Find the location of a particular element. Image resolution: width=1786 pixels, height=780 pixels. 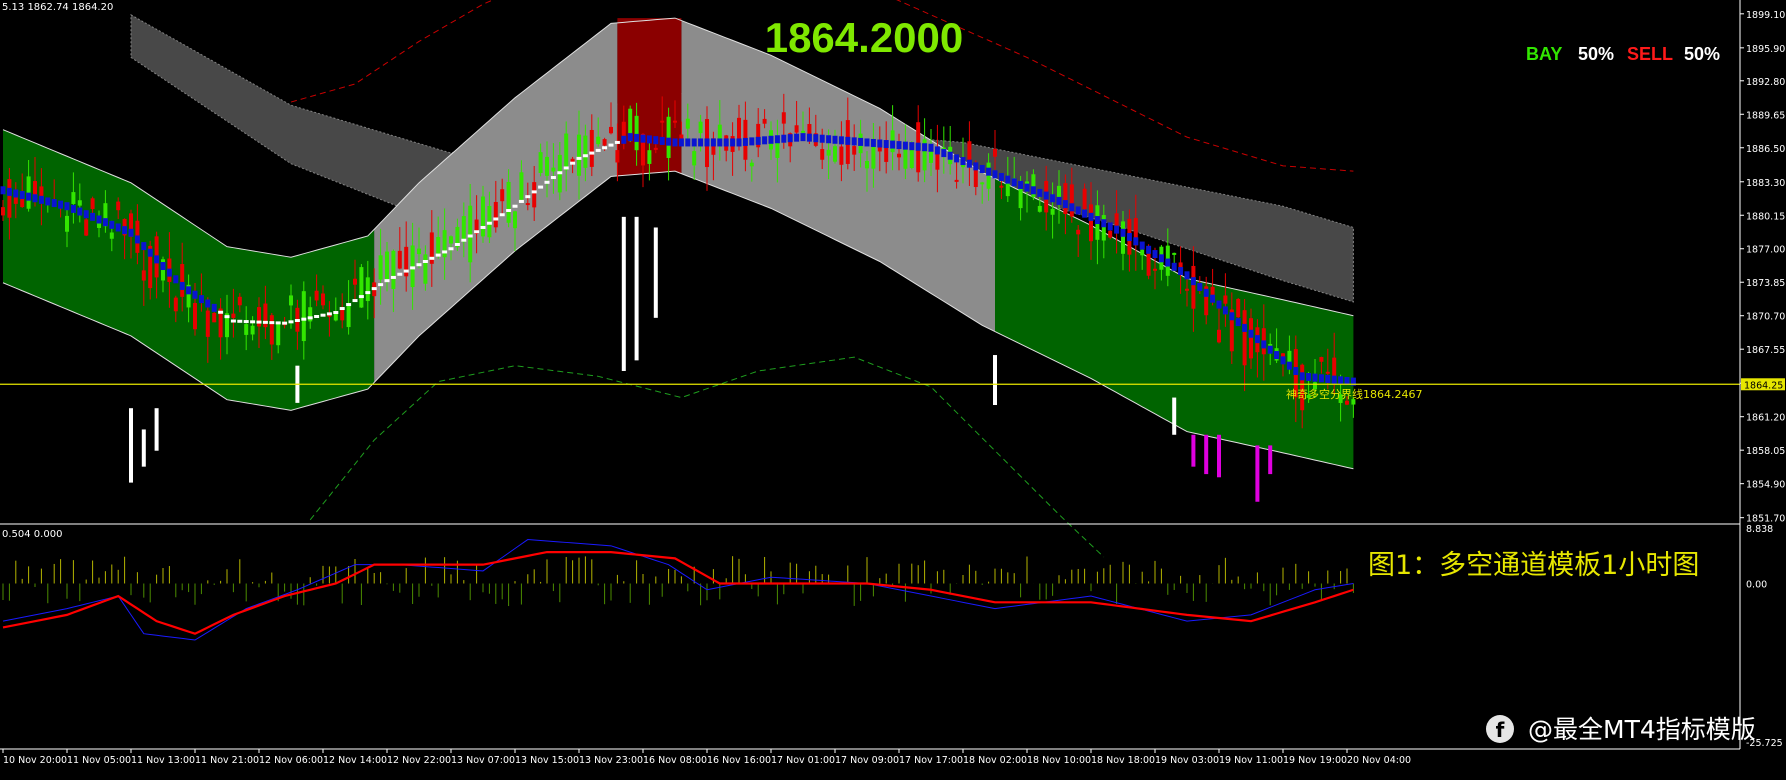

bay-value: 50% is located at coordinates (1596, 54).